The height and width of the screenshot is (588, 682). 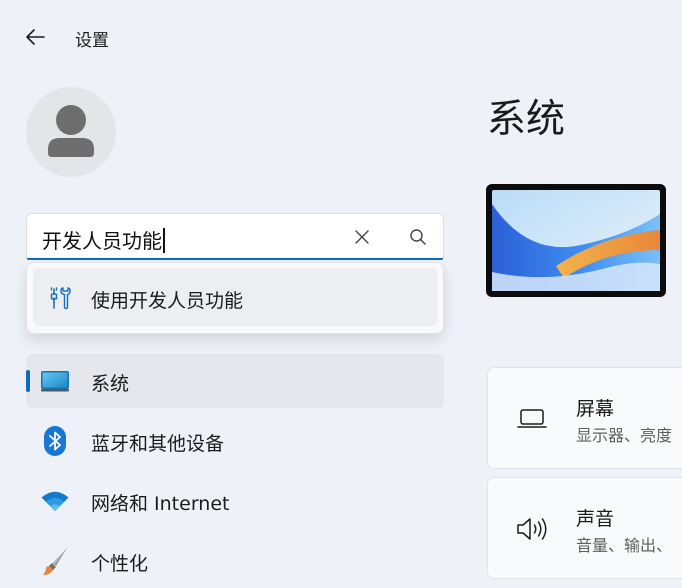 I want to click on text-caret, so click(x=164, y=240).